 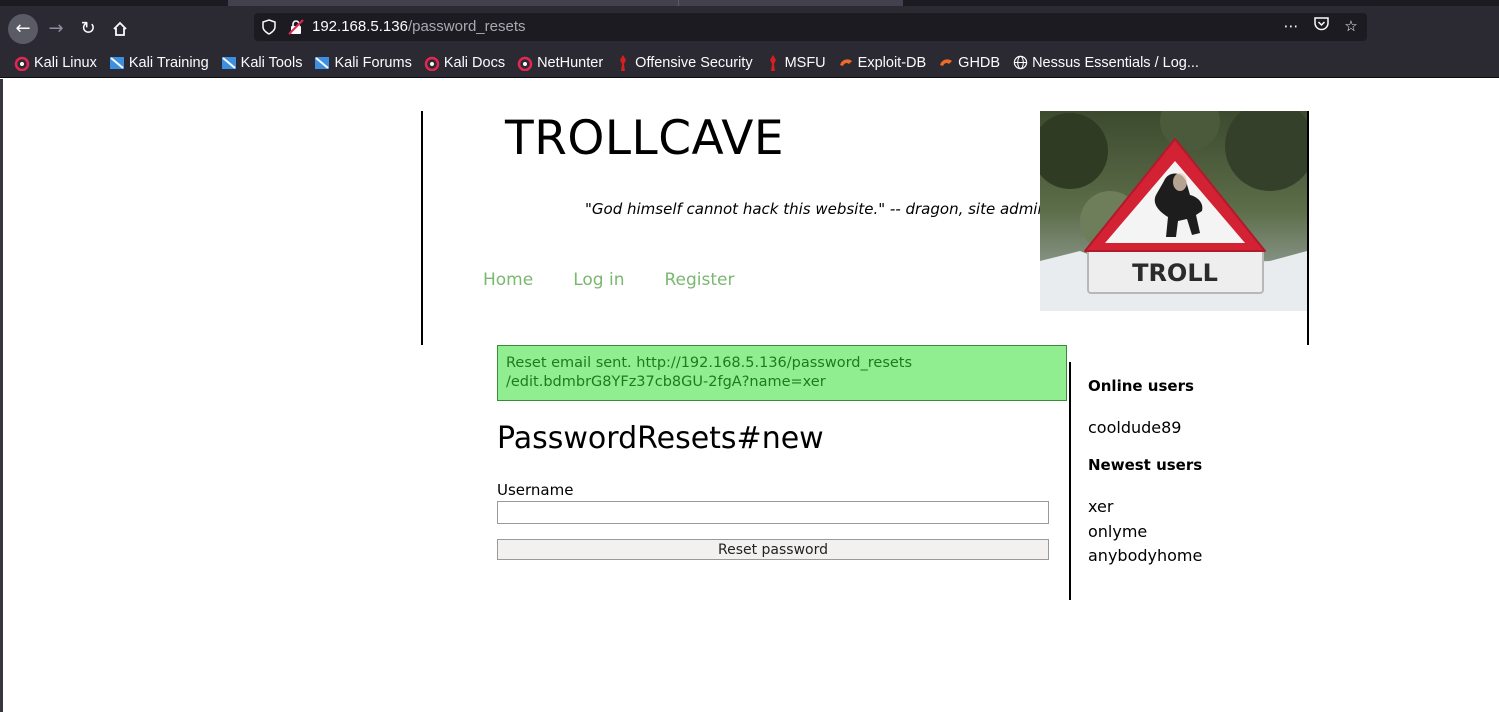 What do you see at coordinates (1291, 26) in the screenshot?
I see `more-icon: ⋯` at bounding box center [1291, 26].